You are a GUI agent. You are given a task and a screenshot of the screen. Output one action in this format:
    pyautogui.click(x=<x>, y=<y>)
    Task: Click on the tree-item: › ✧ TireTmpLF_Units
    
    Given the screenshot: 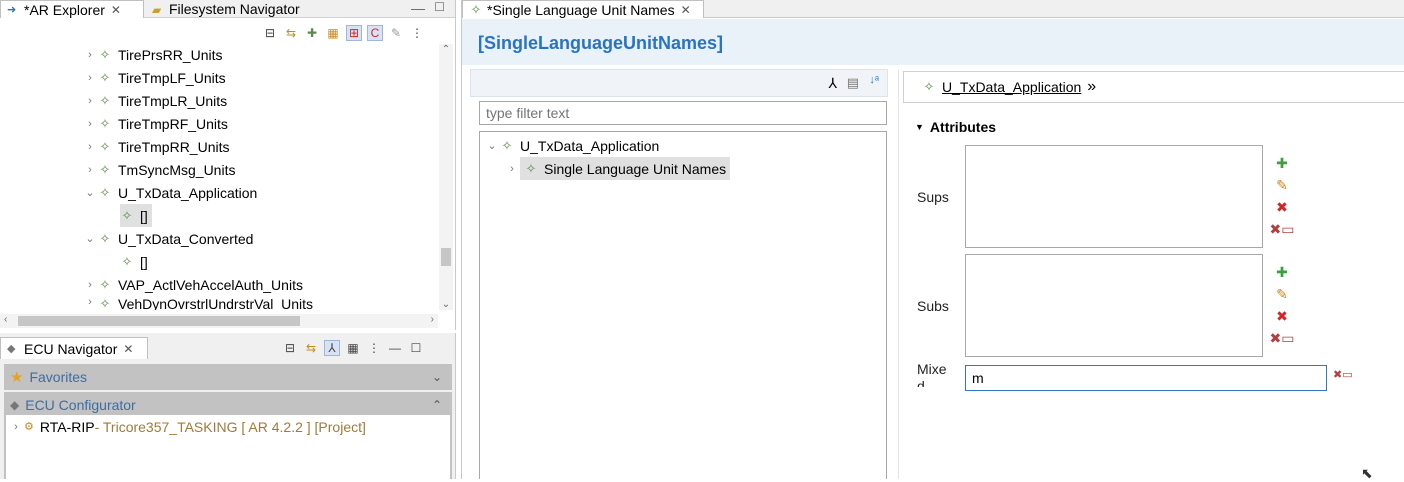 What is the action you would take?
    pyautogui.click(x=153, y=77)
    